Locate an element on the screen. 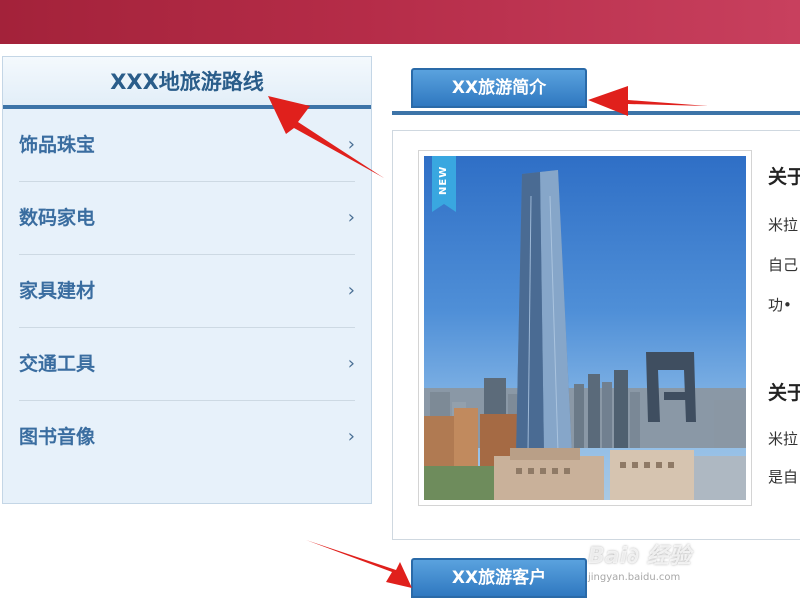  sidebar-item-label: 家具建材 is located at coordinates (57, 291).